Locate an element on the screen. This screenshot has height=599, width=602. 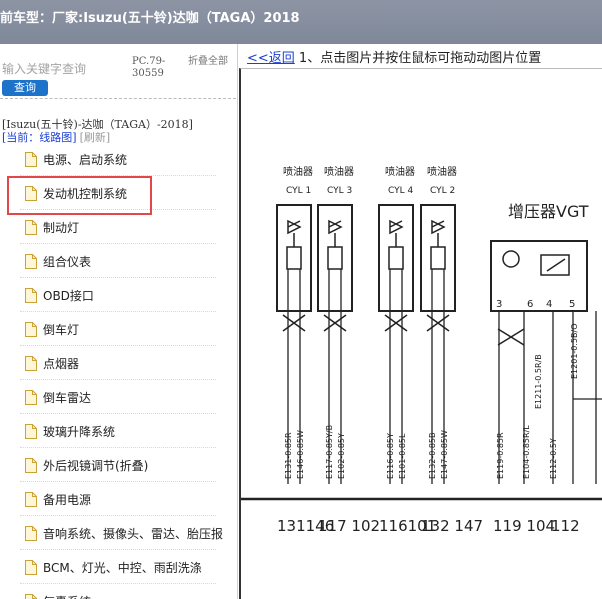
cylinder-label: CYL 1 is located at coordinates (298, 191).